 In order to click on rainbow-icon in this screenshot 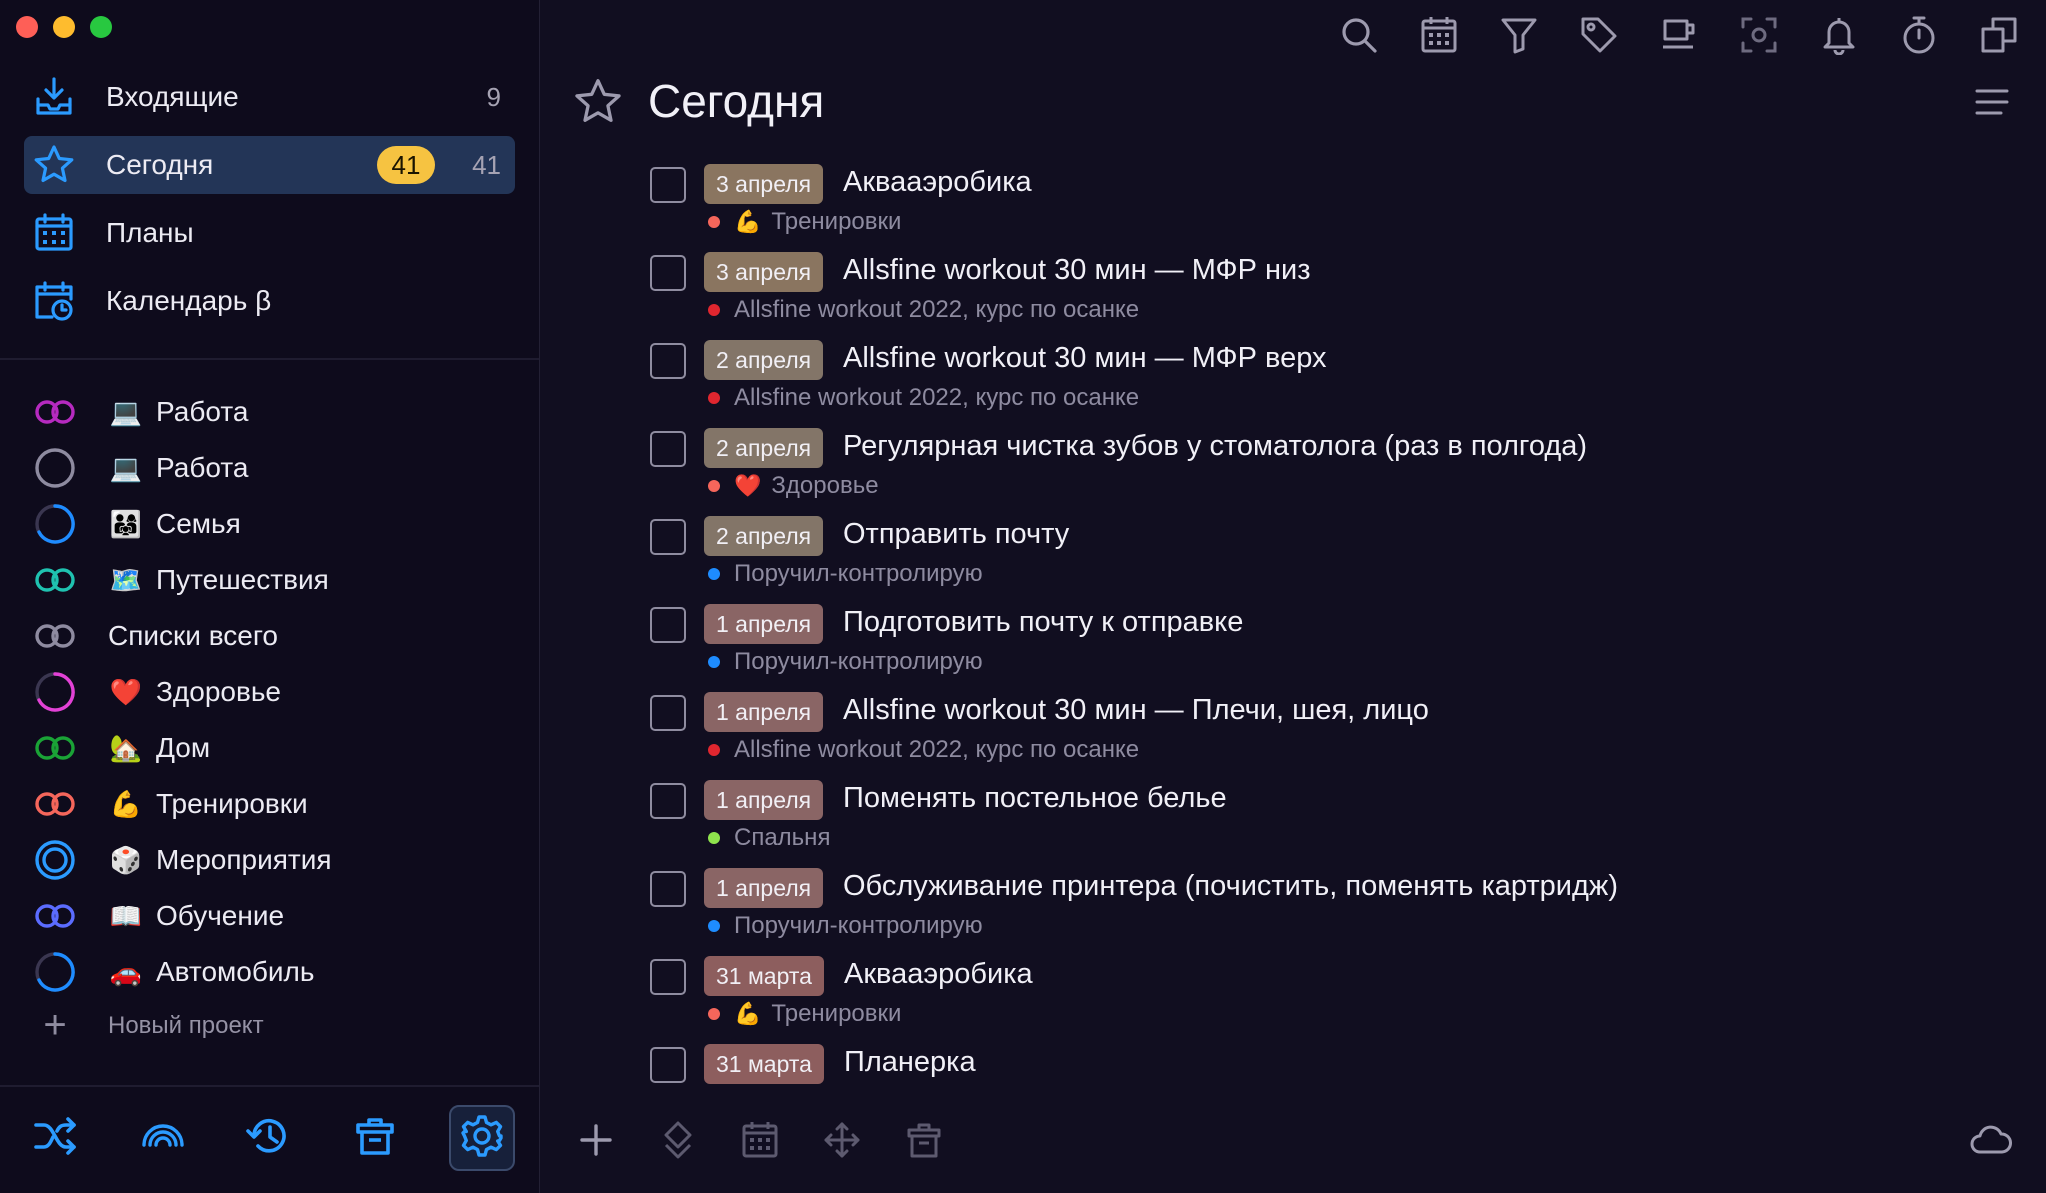, I will do `click(163, 1138)`.